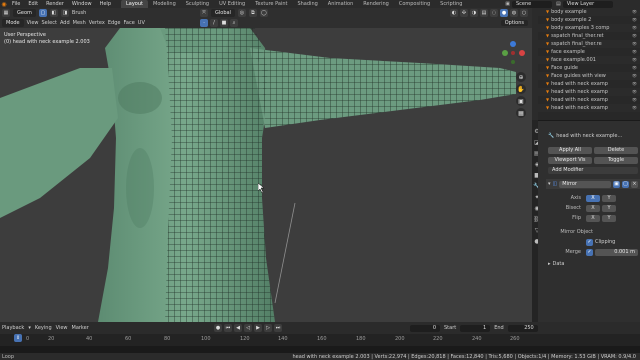  What do you see at coordinates (504, 13) in the screenshot?
I see `solid-shading-icon: ●` at bounding box center [504, 13].